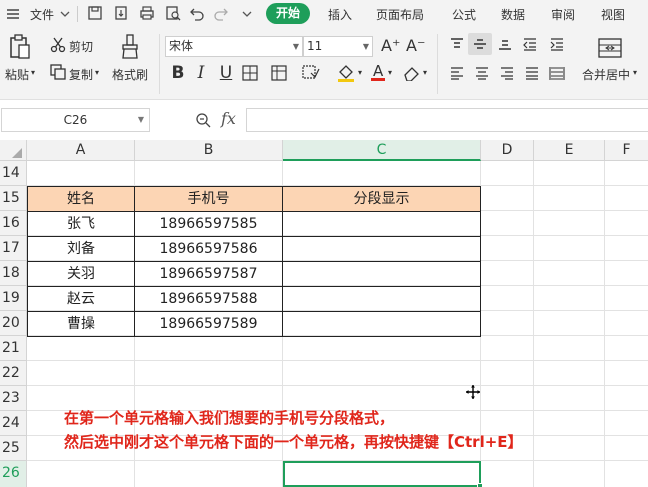  I want to click on distributed-icon, so click(557, 73).